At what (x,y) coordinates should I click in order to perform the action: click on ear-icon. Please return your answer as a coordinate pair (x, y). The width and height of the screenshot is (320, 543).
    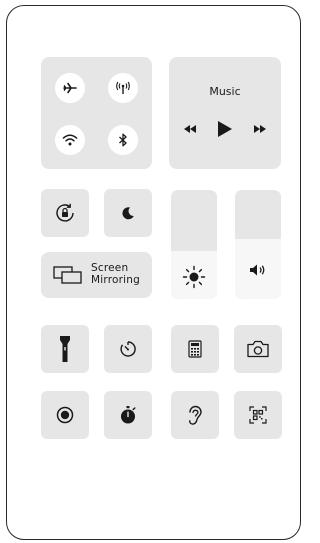
    Looking at the image, I should click on (195, 415).